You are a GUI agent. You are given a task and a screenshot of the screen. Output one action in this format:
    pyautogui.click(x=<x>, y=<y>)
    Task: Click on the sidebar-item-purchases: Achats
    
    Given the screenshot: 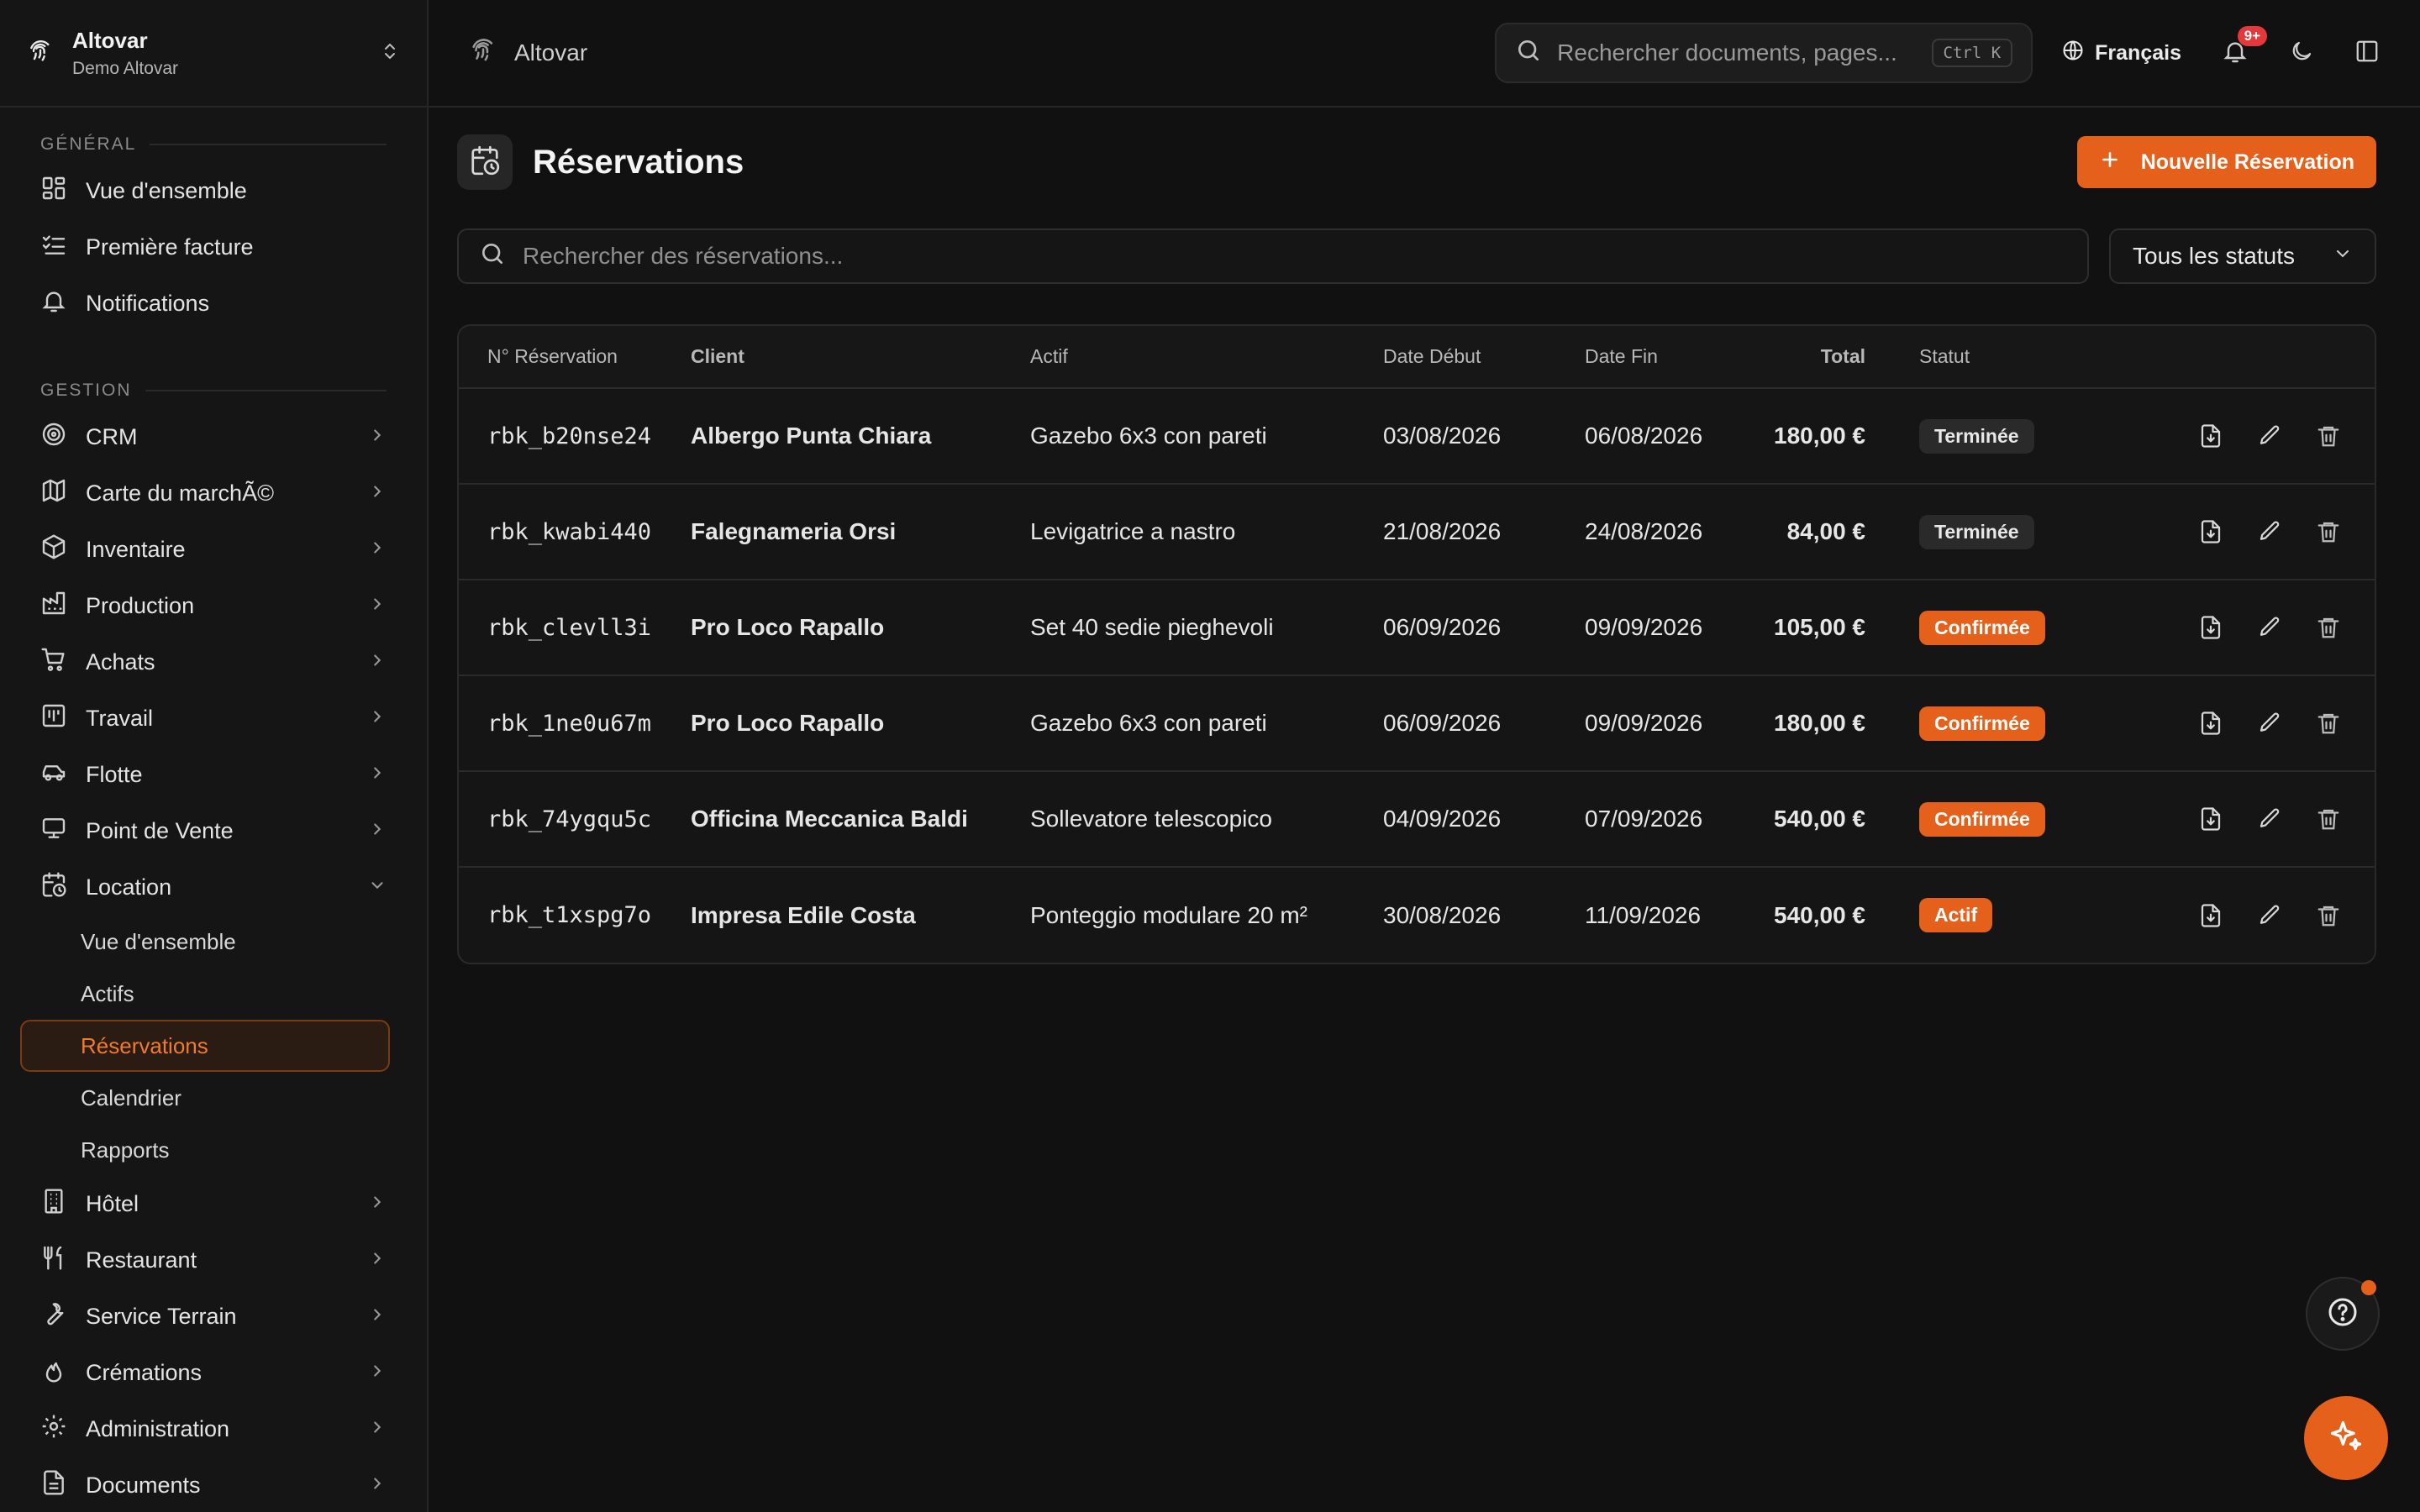 What is the action you would take?
    pyautogui.click(x=214, y=662)
    